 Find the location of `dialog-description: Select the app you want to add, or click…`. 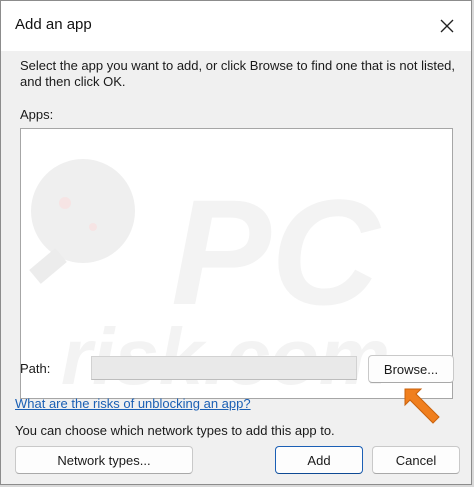

dialog-description: Select the app you want to add, or click… is located at coordinates (238, 73).